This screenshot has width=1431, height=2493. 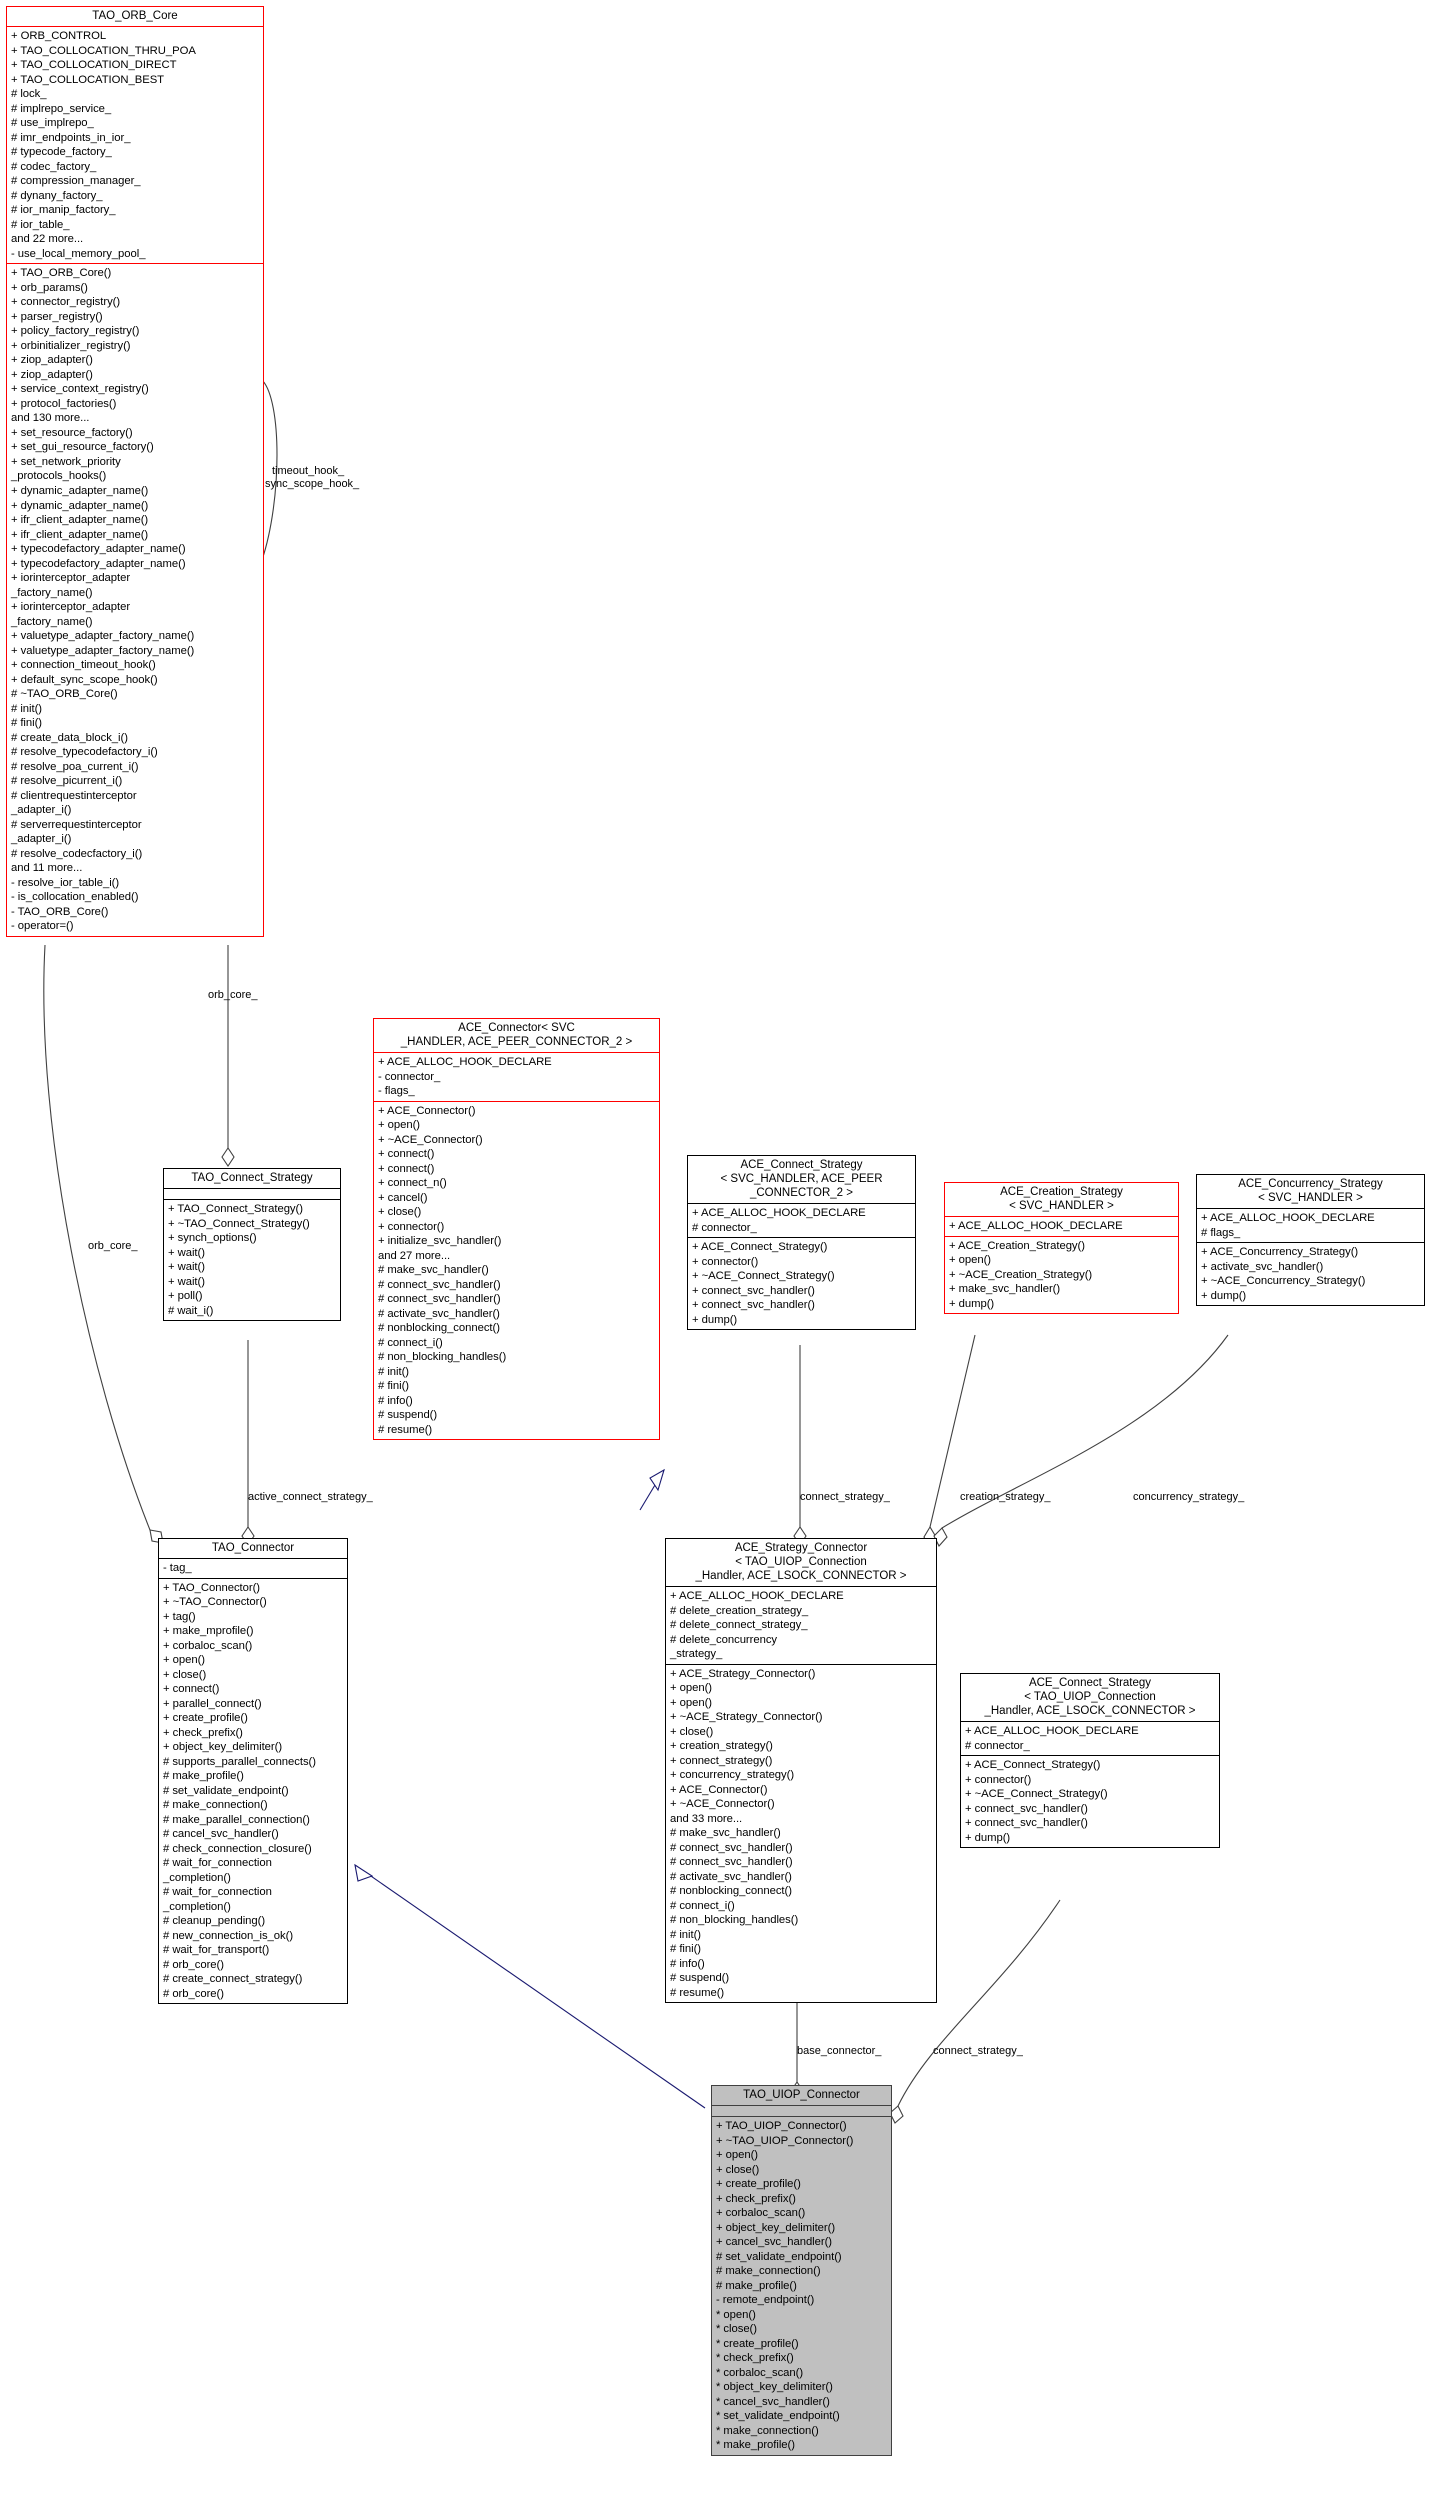 I want to click on edge-label-concurrency_strategy: concurrency_strategy_, so click(x=1189, y=1497).